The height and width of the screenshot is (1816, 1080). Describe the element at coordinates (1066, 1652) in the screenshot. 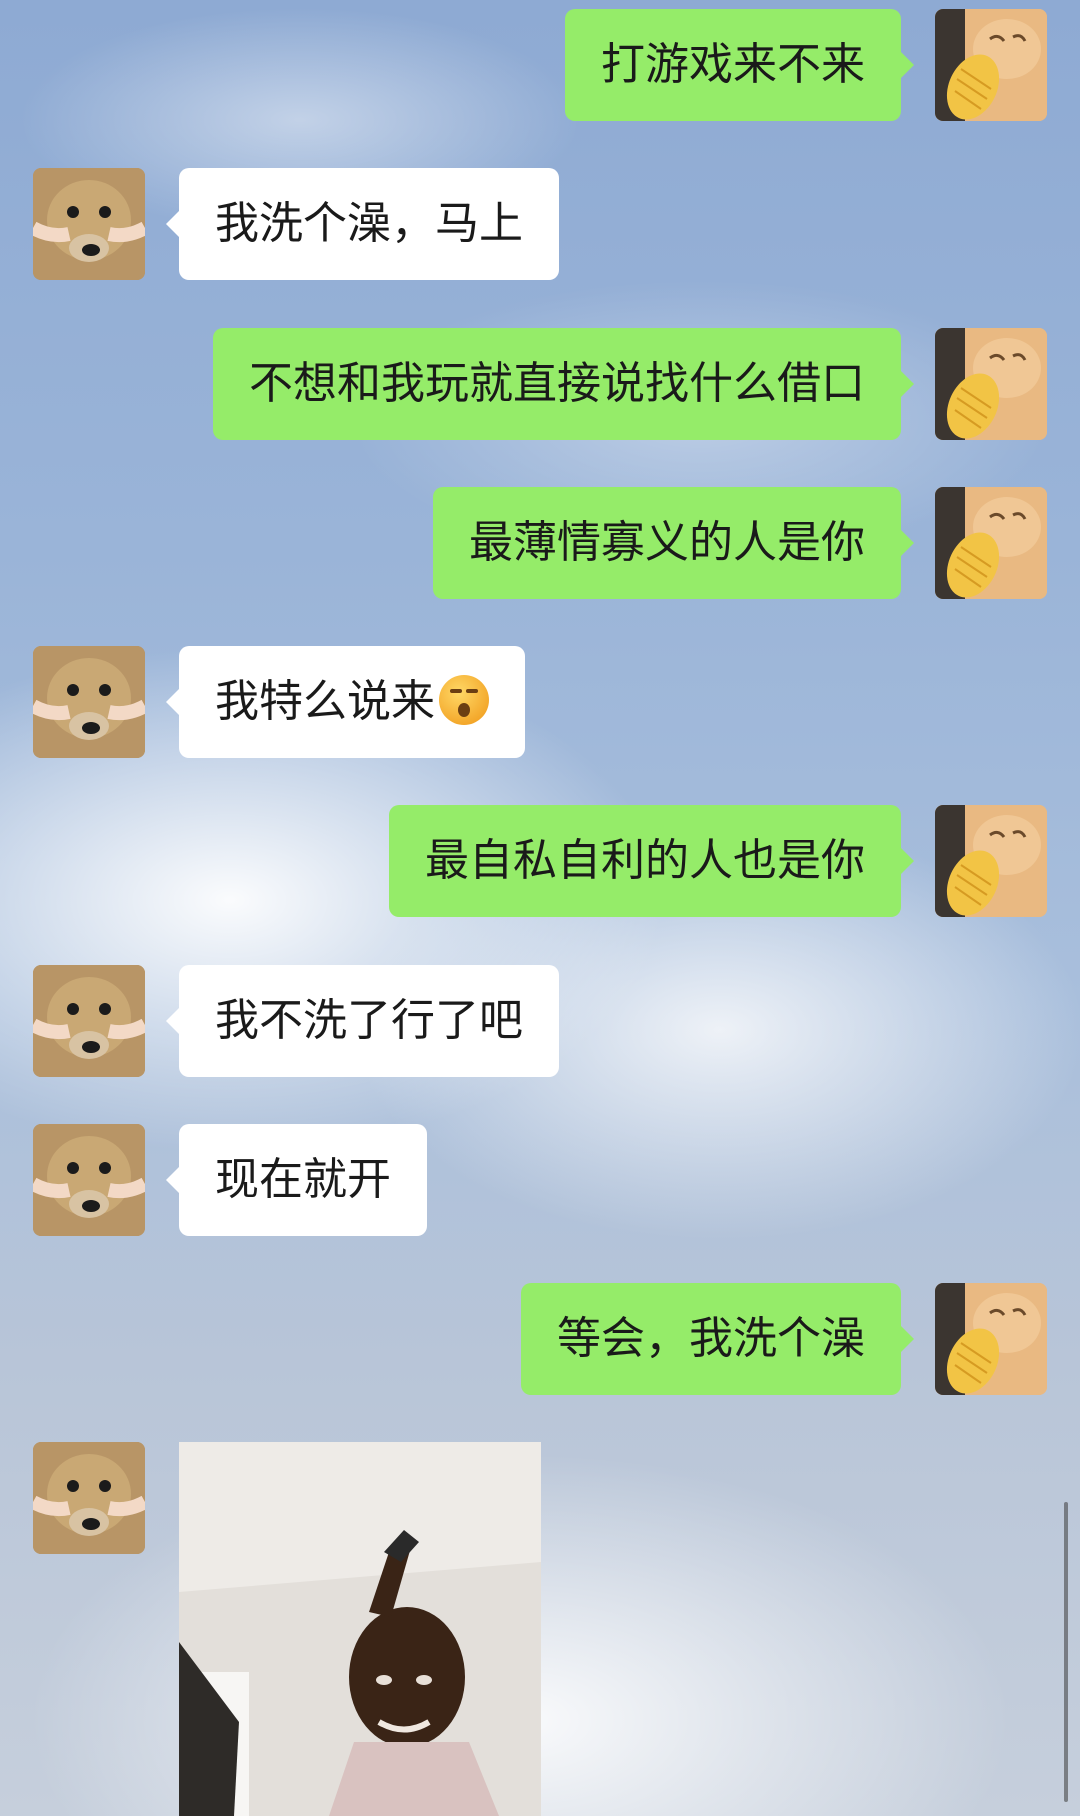

I see `scrollbar` at that location.